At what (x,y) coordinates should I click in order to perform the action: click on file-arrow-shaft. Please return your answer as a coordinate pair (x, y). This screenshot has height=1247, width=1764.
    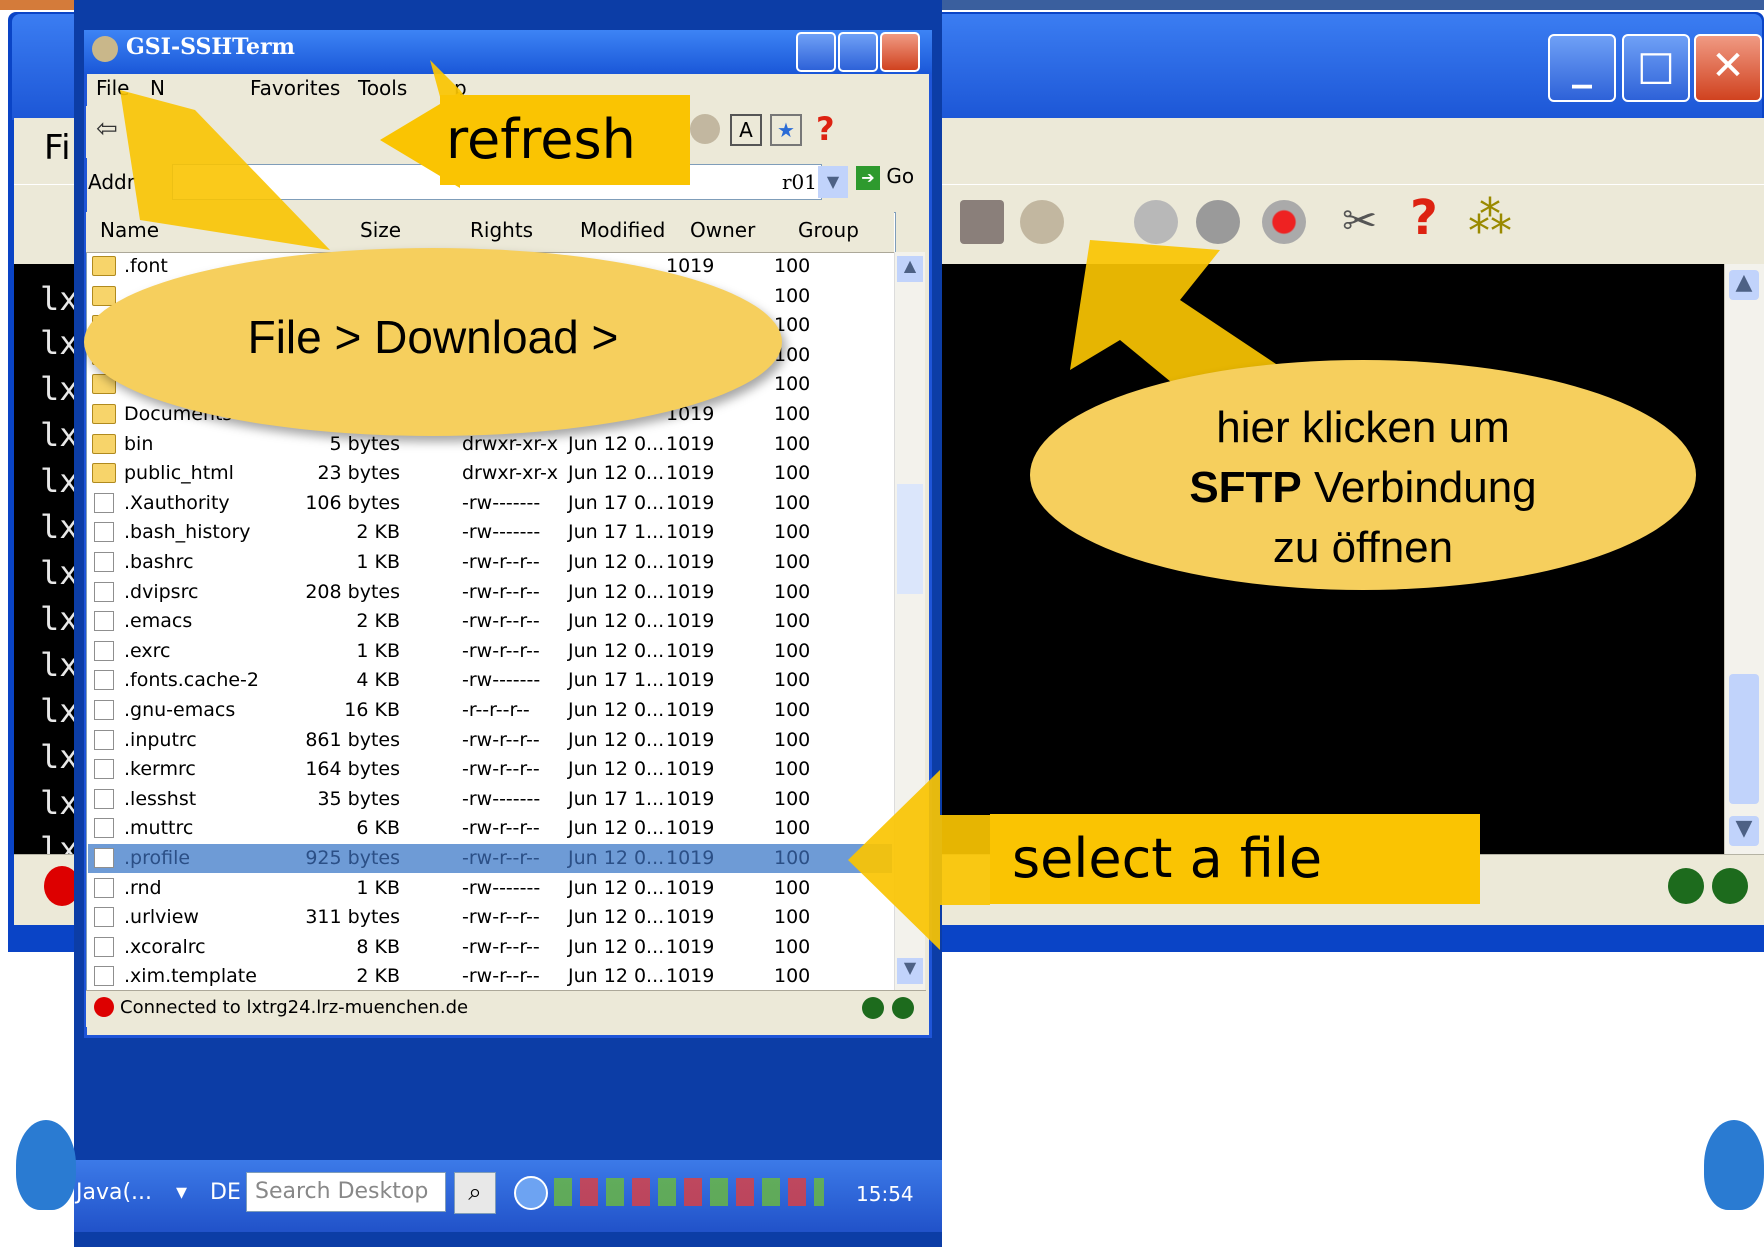
    Looking at the image, I should click on (225, 170).